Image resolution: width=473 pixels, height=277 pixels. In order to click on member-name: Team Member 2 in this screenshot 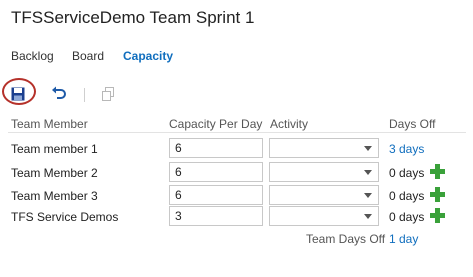, I will do `click(54, 173)`.